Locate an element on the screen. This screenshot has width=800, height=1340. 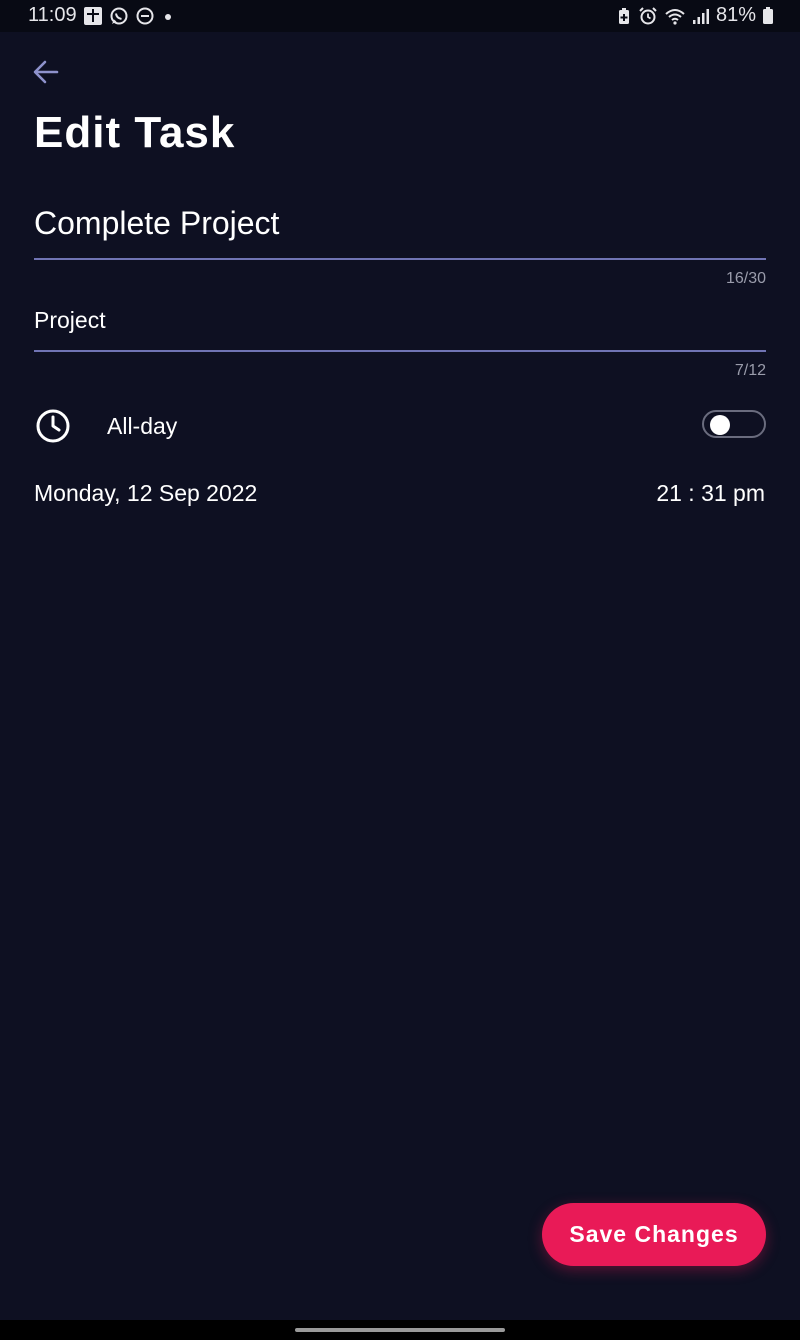
do-not-disturb-icon is located at coordinates (145, 16).